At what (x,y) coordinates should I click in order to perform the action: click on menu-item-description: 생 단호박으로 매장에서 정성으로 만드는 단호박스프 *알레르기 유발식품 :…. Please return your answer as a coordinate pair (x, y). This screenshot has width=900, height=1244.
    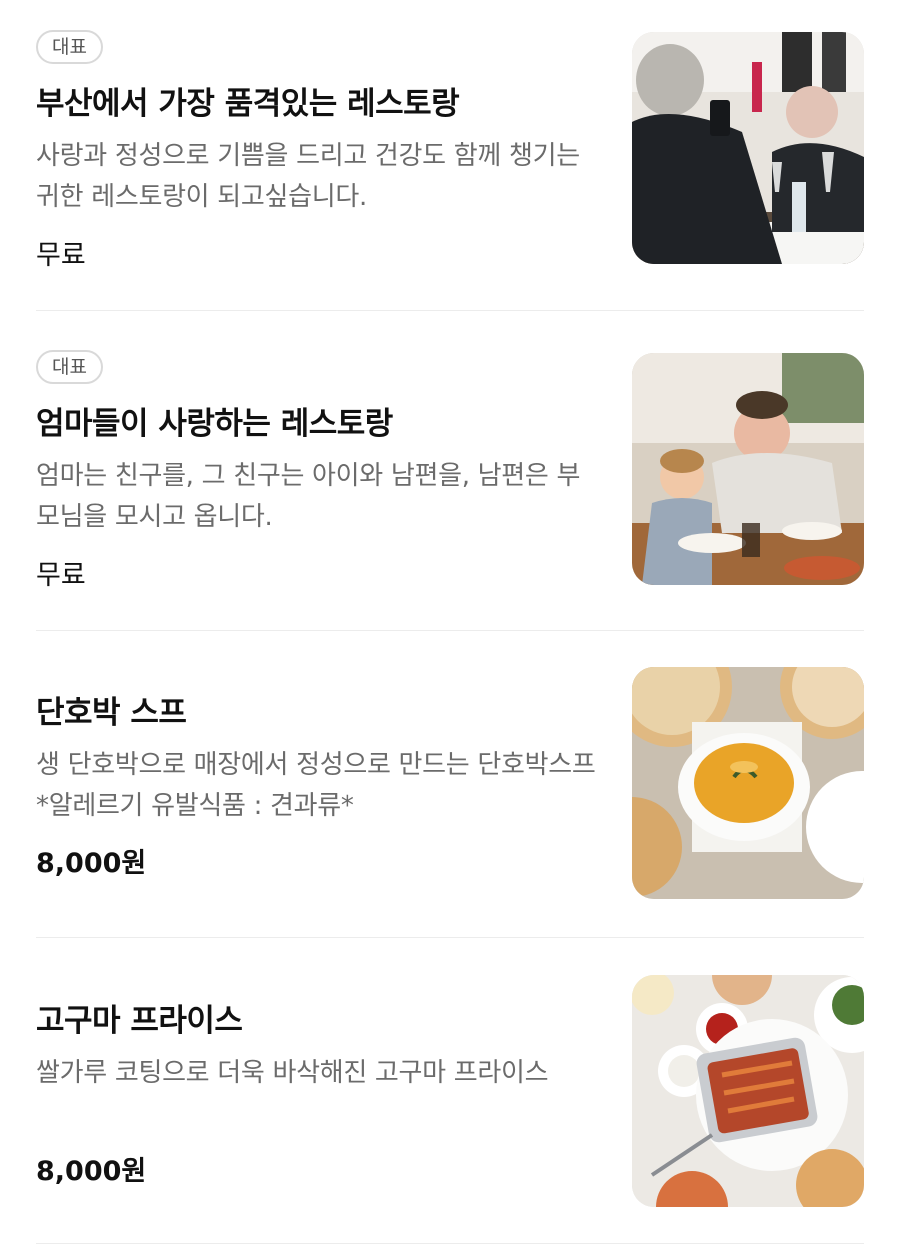
    Looking at the image, I should click on (316, 785).